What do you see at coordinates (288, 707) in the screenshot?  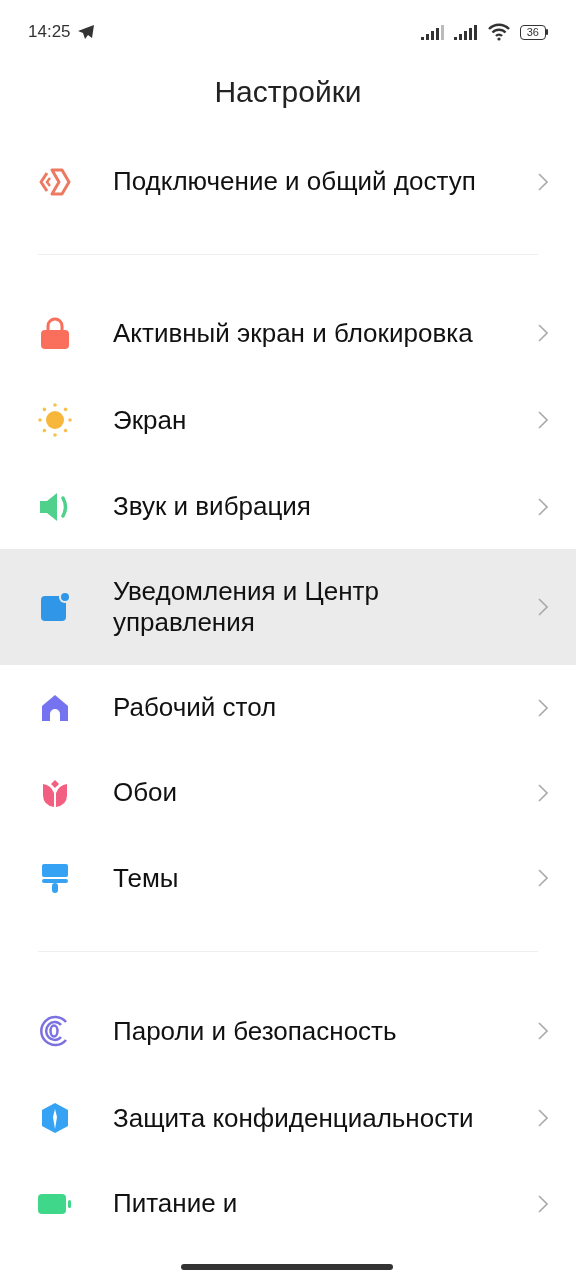 I see `settings-item: Рабочий стол` at bounding box center [288, 707].